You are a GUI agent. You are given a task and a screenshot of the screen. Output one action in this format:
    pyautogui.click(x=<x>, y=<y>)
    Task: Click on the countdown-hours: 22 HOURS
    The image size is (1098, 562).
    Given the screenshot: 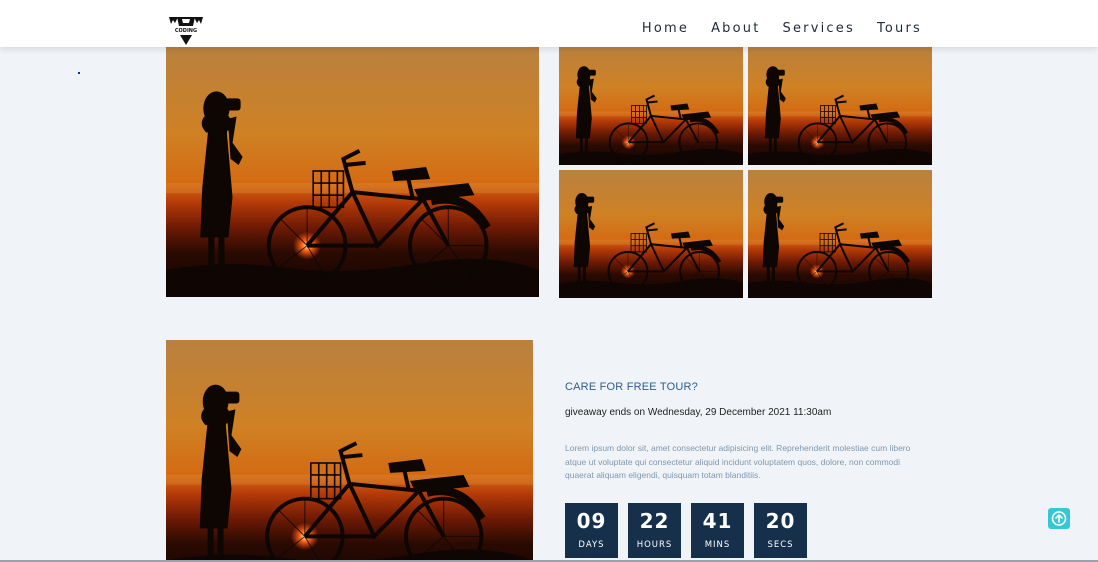 What is the action you would take?
    pyautogui.click(x=654, y=530)
    